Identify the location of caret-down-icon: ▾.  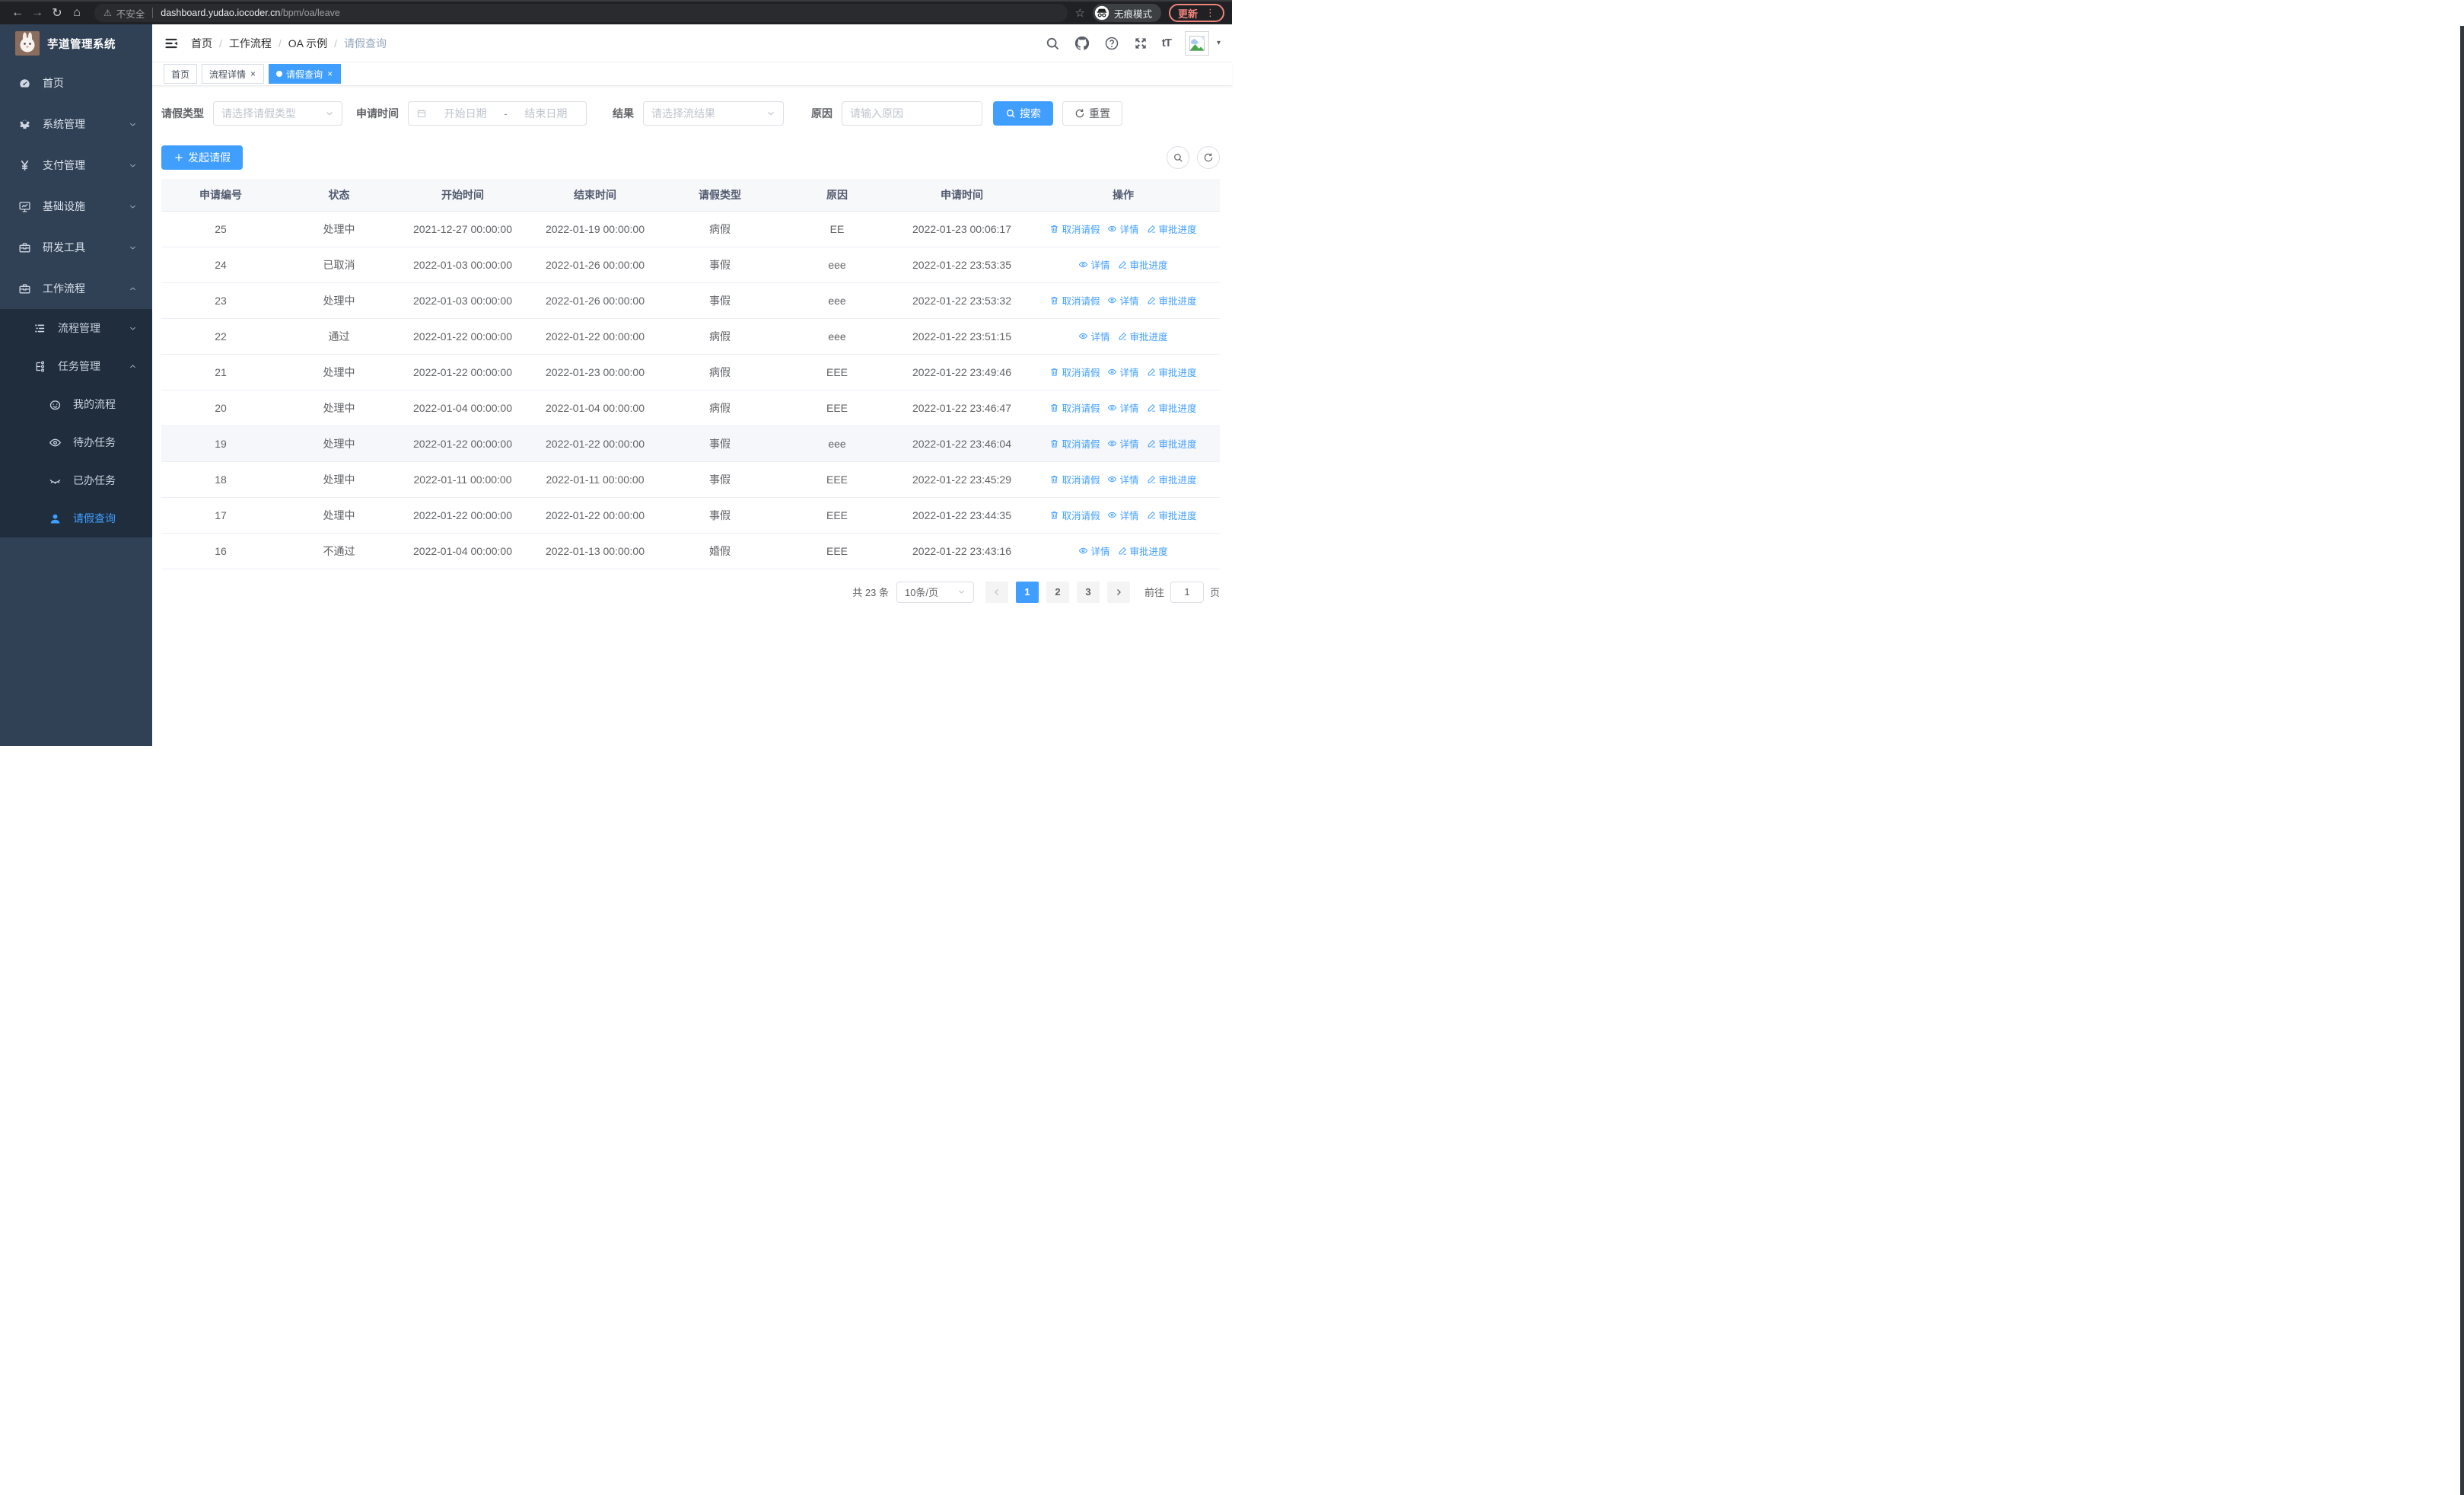
(1219, 43).